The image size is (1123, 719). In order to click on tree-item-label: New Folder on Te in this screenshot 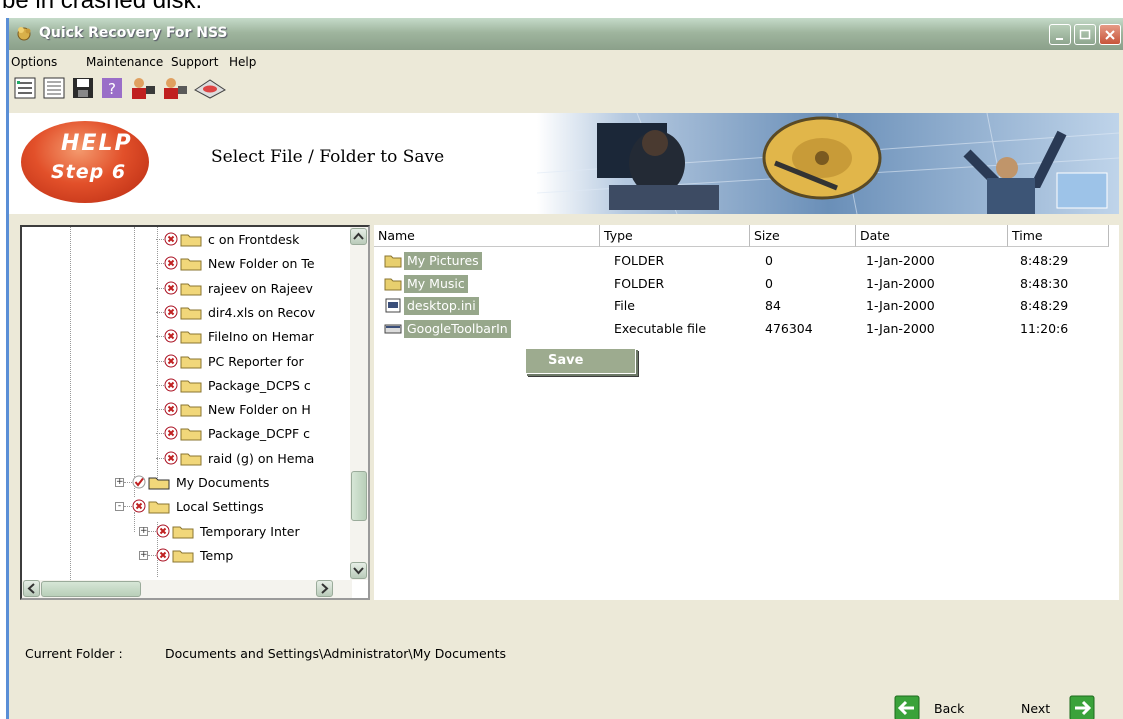, I will do `click(261, 264)`.